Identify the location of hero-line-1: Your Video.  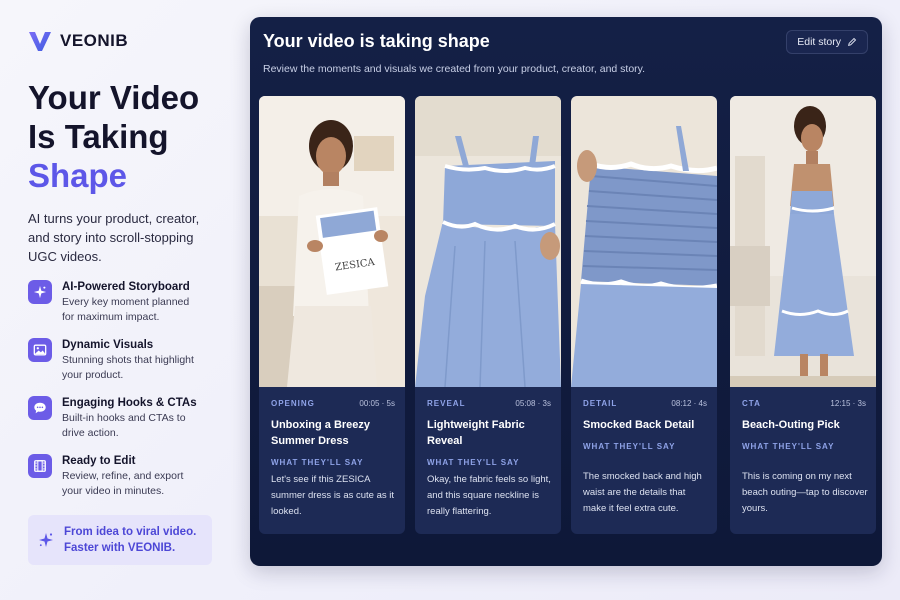
(114, 97).